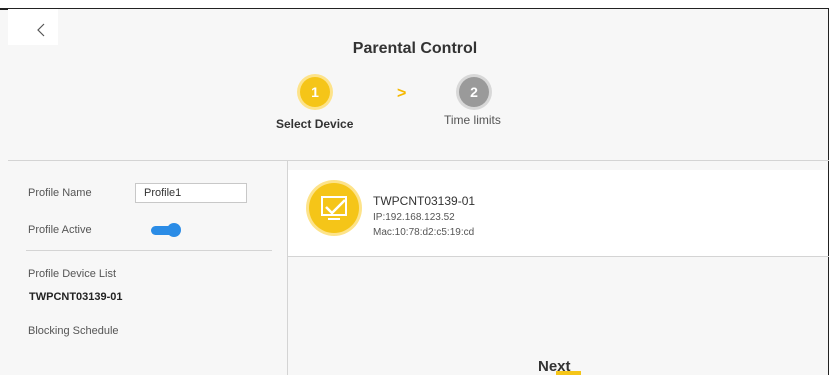  What do you see at coordinates (149, 250) in the screenshot?
I see `profile-section-divider` at bounding box center [149, 250].